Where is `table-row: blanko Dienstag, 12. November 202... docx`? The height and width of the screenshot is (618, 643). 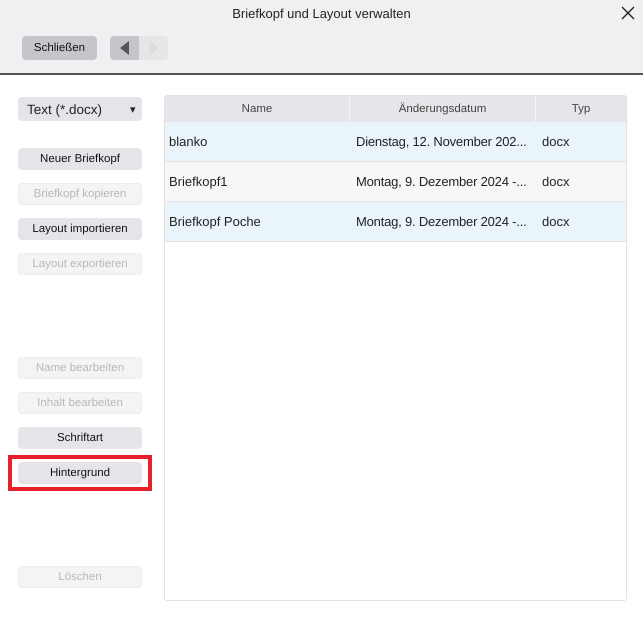
table-row: blanko Dienstag, 12. November 202... docx is located at coordinates (395, 142).